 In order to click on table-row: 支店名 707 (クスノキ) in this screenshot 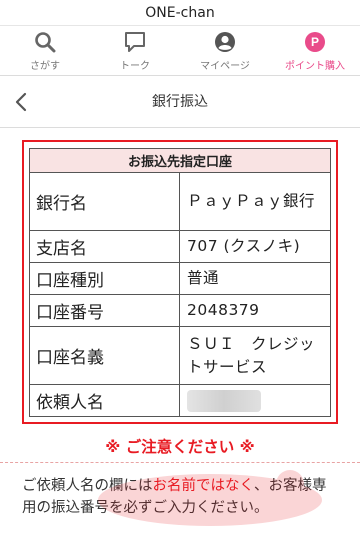, I will do `click(180, 246)`.